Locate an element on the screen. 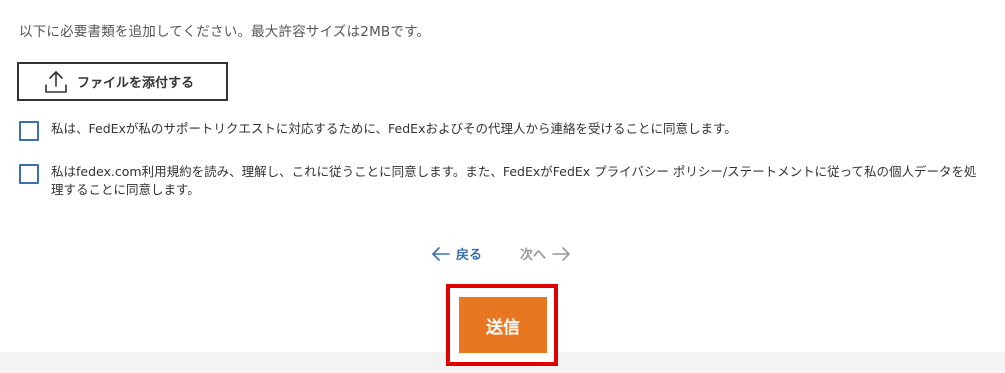  back-label: 戻る is located at coordinates (469, 255).